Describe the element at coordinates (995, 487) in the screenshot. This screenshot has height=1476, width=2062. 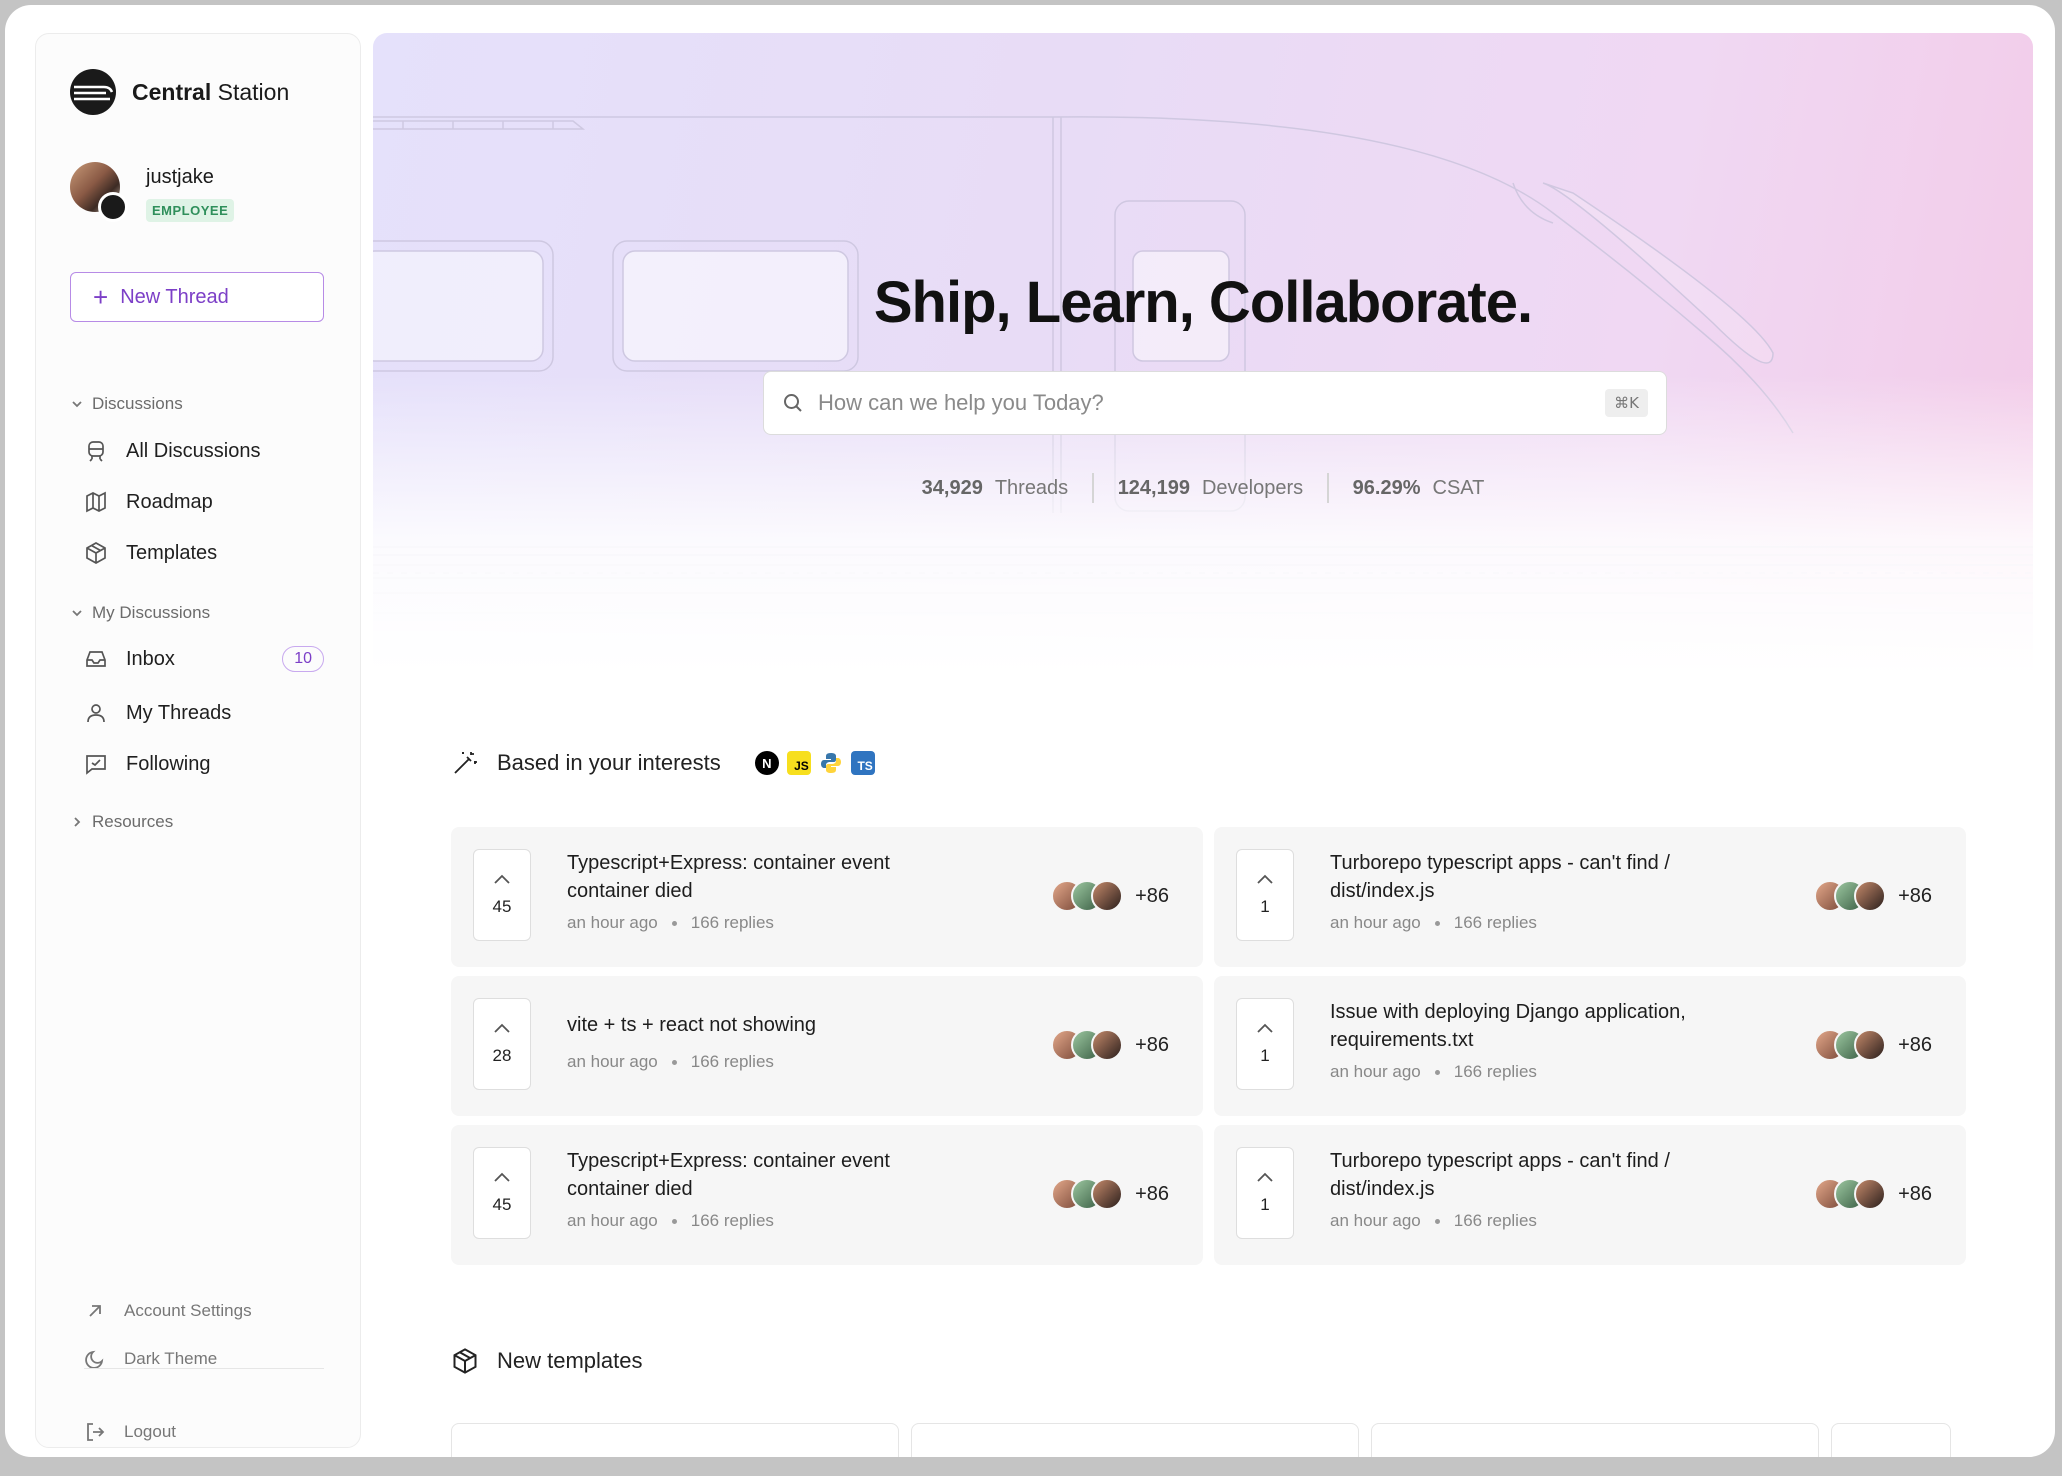
I see `stat-threads: 34,929 Threads` at that location.